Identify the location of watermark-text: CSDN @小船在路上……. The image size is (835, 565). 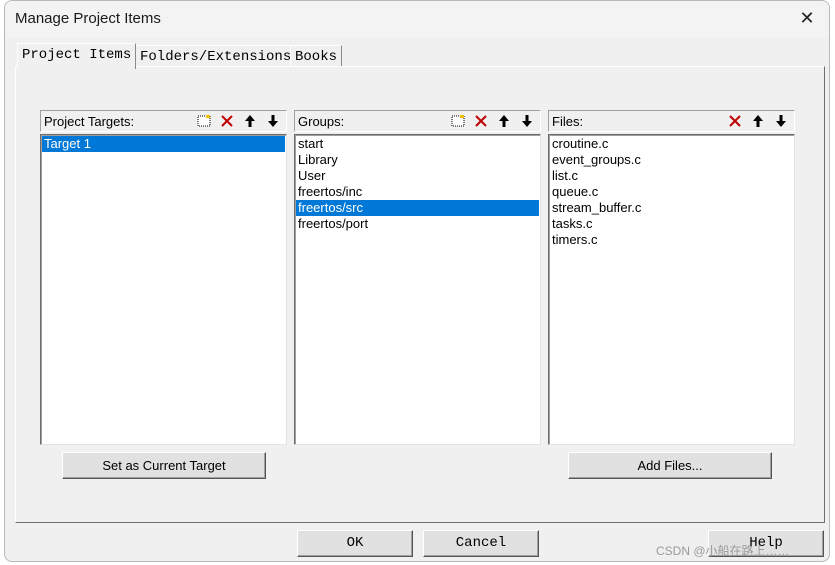
(723, 551).